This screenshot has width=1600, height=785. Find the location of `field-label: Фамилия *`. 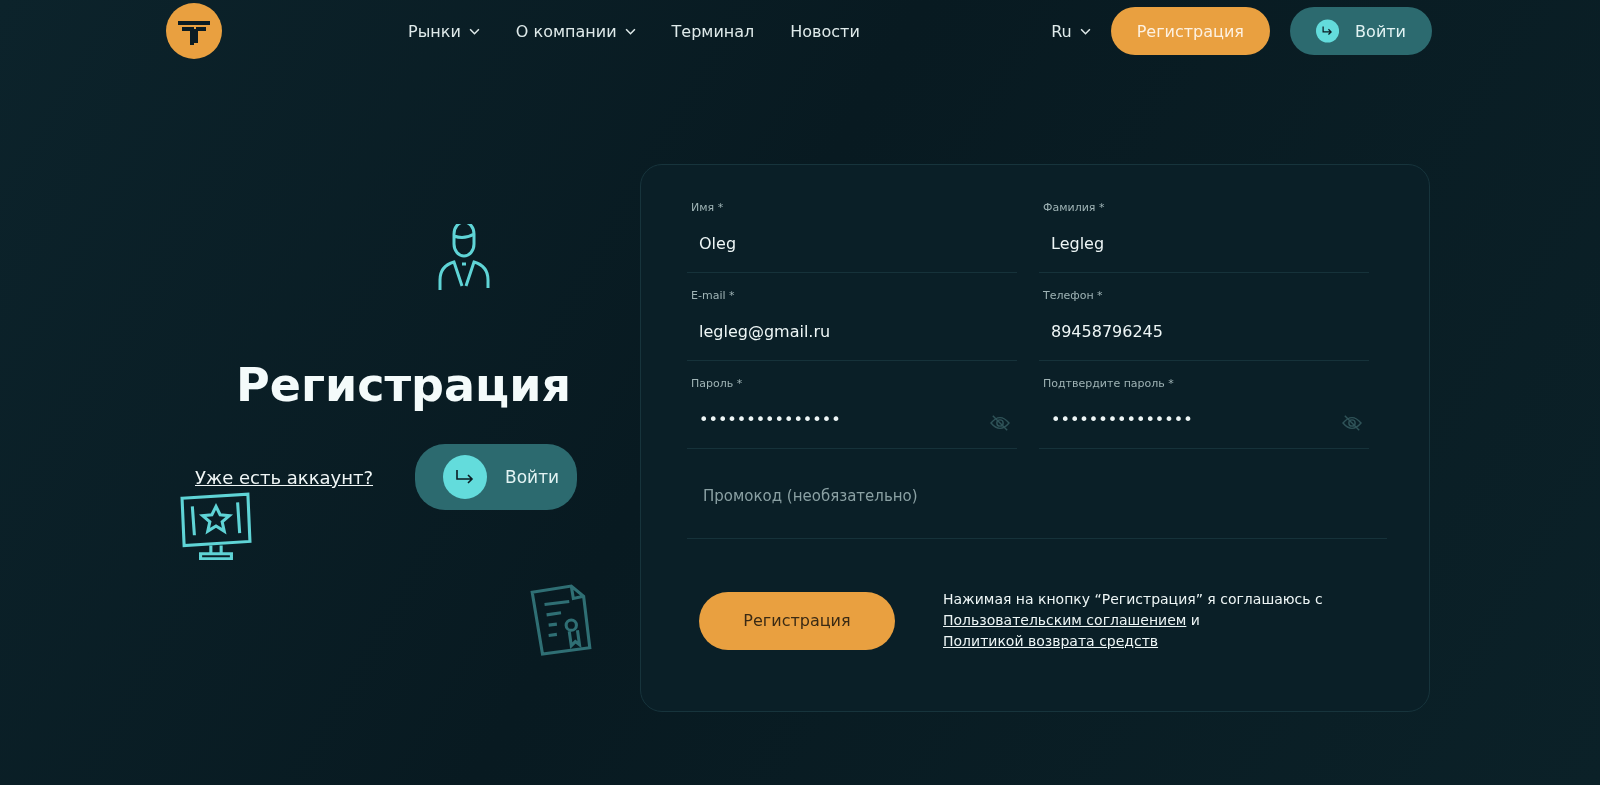

field-label: Фамилия * is located at coordinates (1074, 207).